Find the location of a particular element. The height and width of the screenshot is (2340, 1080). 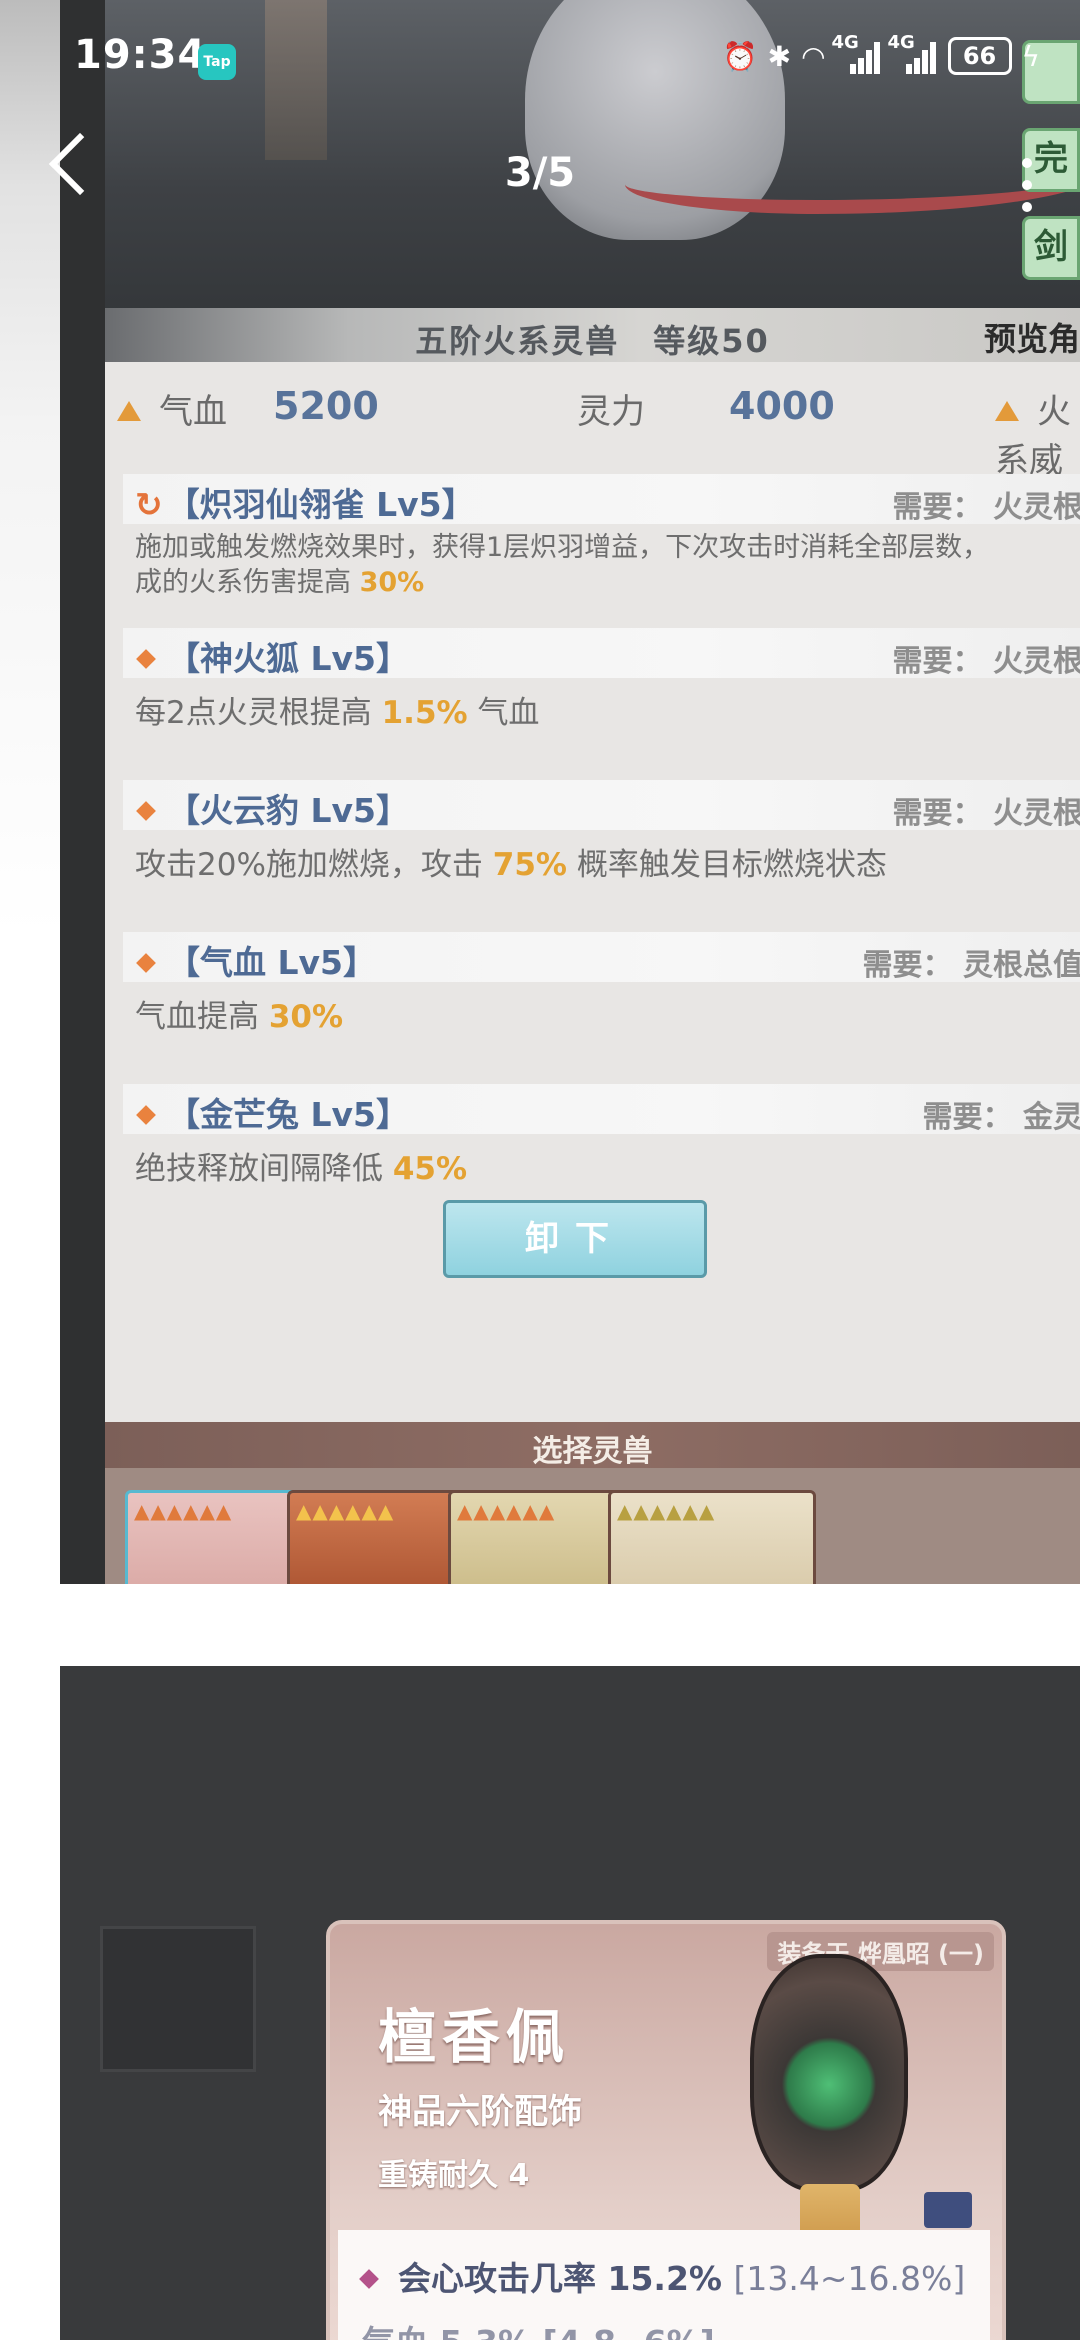

compare-icon is located at coordinates (948, 2210).